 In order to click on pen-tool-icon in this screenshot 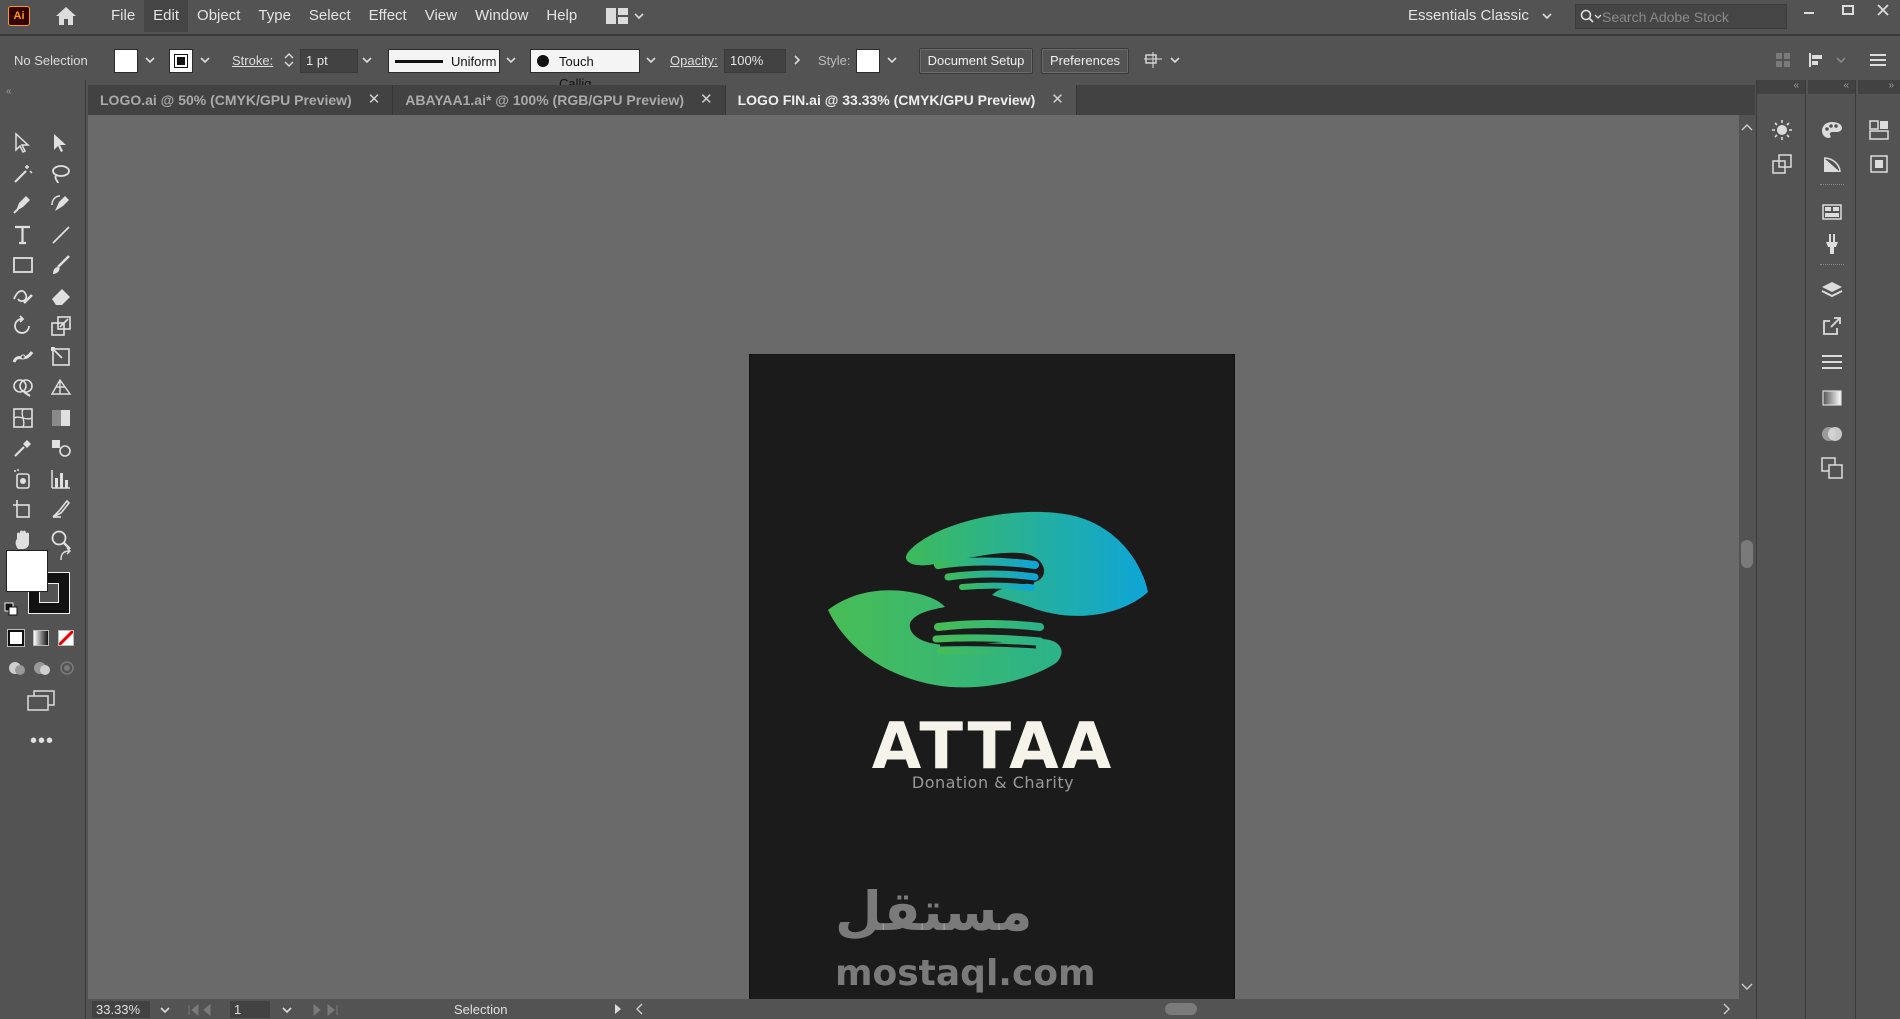, I will do `click(23, 204)`.